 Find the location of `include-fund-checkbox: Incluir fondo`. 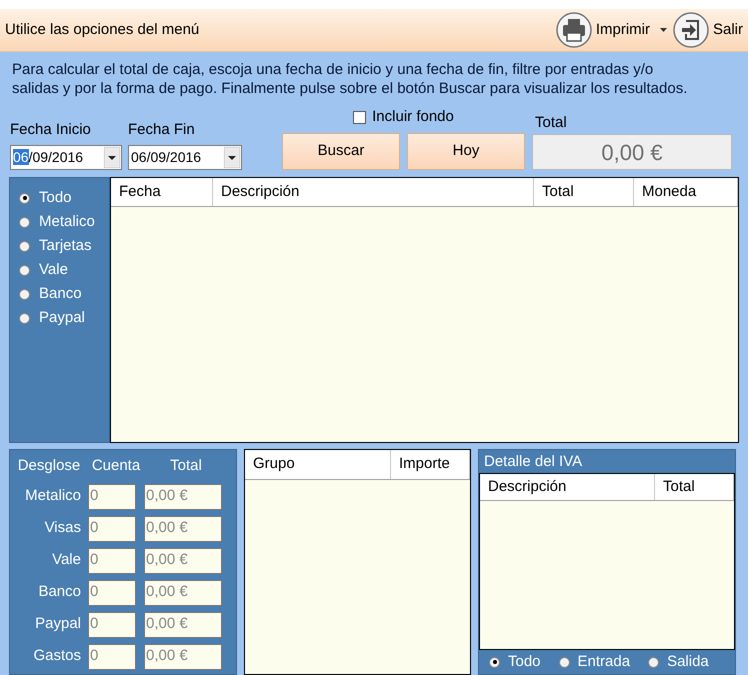

include-fund-checkbox: Incluir fondo is located at coordinates (403, 117).